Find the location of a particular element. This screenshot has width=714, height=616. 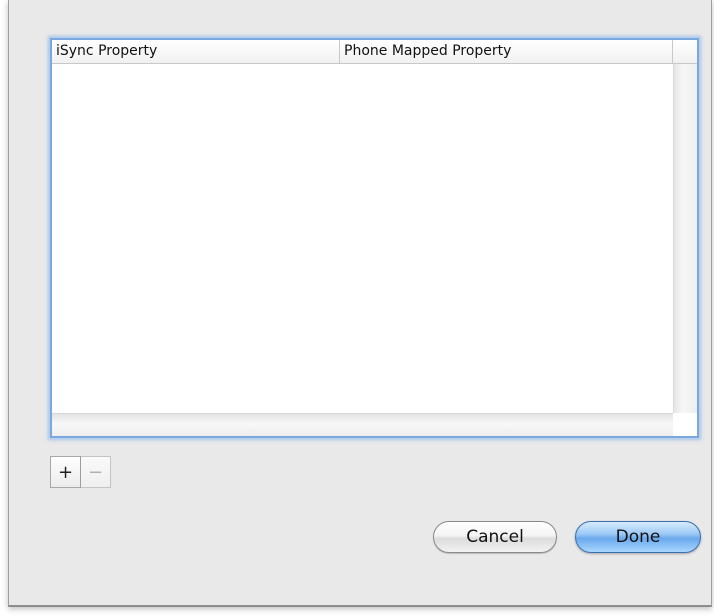

table-header: iSync Property Phone Mapped Property is located at coordinates (374, 52).